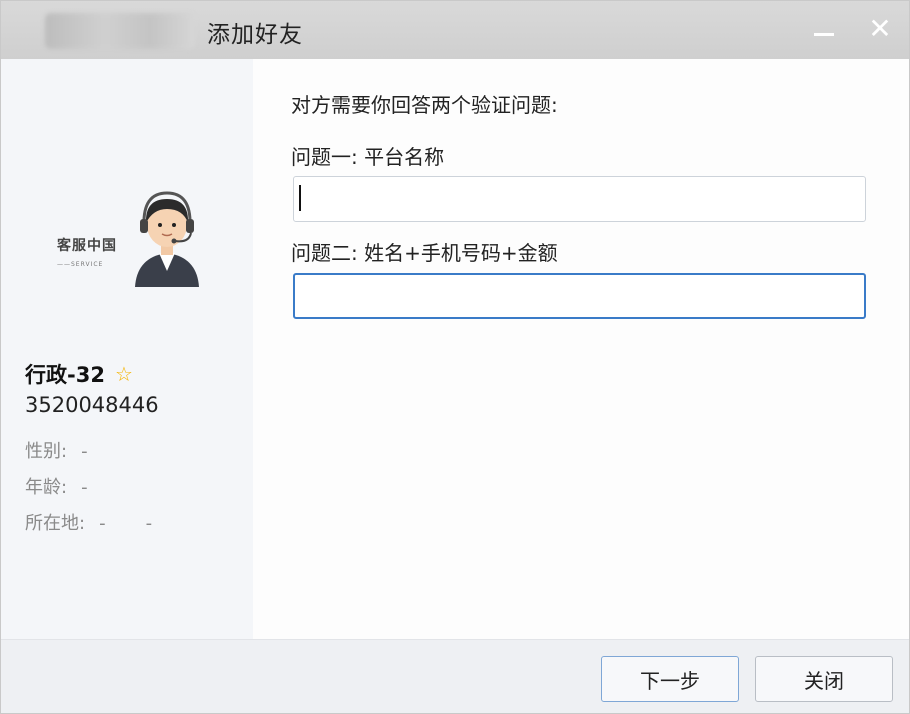 The height and width of the screenshot is (714, 910). What do you see at coordinates (120, 31) in the screenshot?
I see `blurred-username` at bounding box center [120, 31].